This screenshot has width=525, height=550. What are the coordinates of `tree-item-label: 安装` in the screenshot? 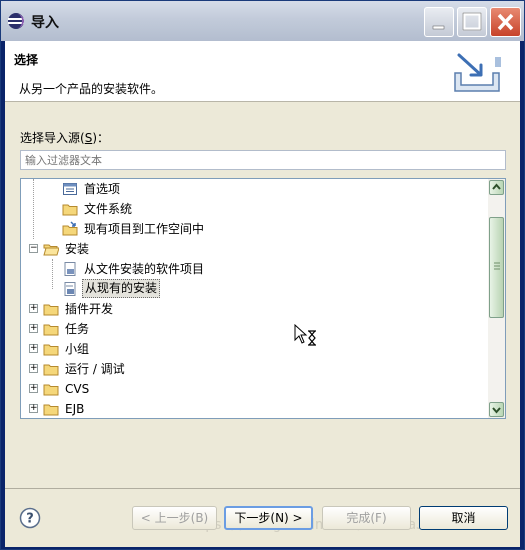 It's located at (77, 249).